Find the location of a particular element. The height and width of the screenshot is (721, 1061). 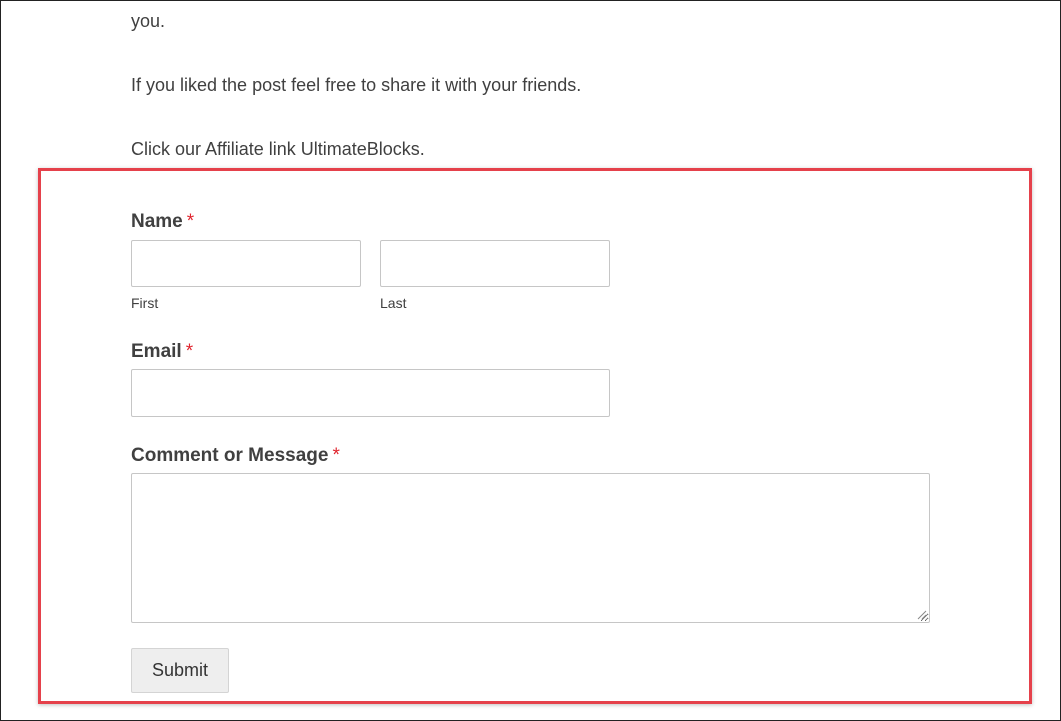

email-label-text: Email is located at coordinates (156, 351).